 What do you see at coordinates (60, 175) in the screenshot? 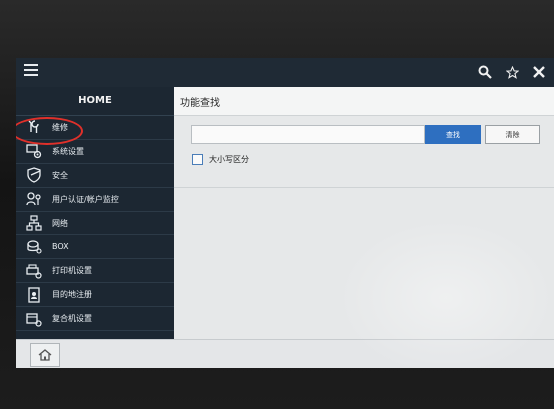
I see `sidebar-item-label: 安全` at bounding box center [60, 175].